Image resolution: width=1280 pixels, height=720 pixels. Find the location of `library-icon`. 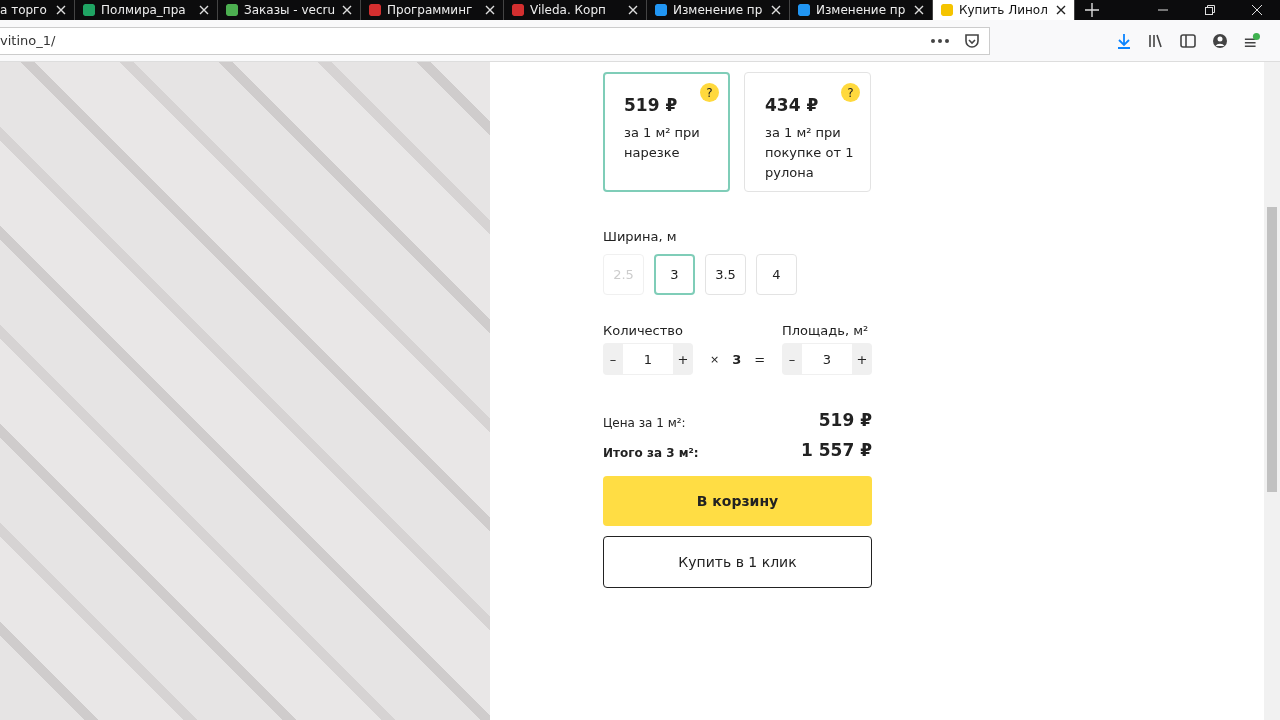

library-icon is located at coordinates (1156, 40).